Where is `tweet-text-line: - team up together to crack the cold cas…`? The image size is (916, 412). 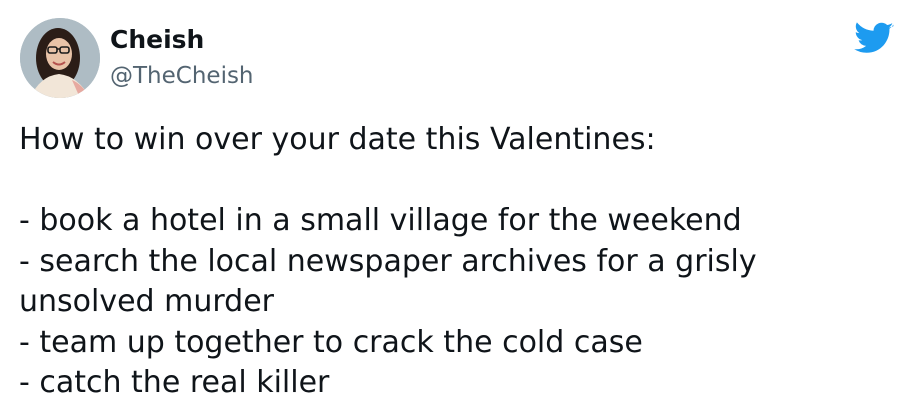 tweet-text-line: - team up together to crack the cold cas… is located at coordinates (331, 342).